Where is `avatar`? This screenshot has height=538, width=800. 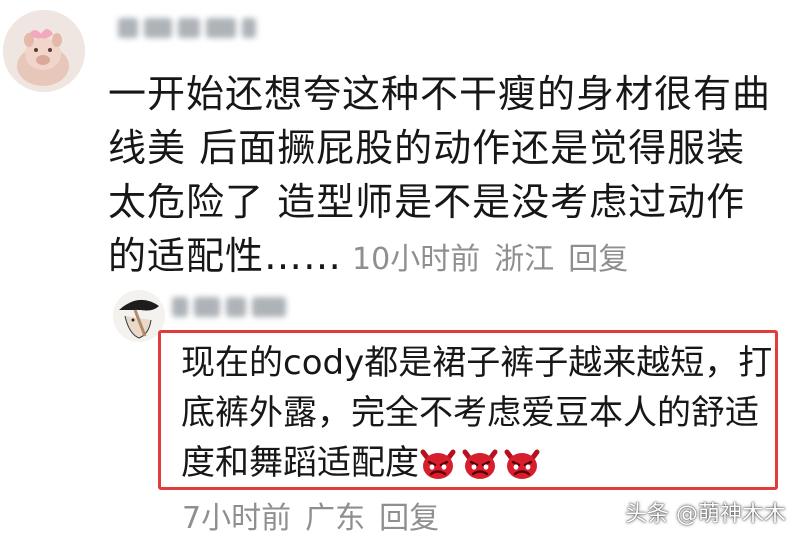
avatar is located at coordinates (44, 51).